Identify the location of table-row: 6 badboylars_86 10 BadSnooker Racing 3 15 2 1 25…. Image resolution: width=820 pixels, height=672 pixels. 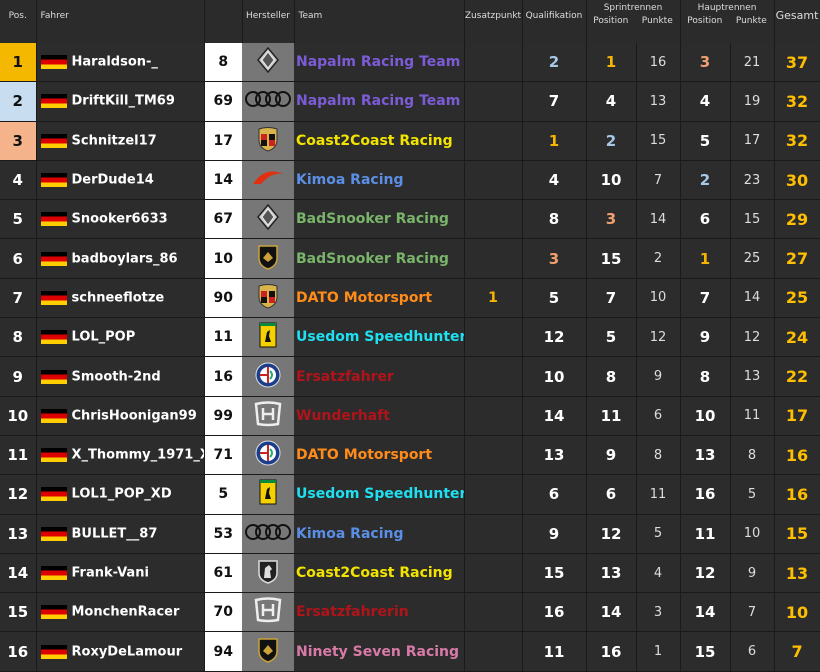
(410, 258).